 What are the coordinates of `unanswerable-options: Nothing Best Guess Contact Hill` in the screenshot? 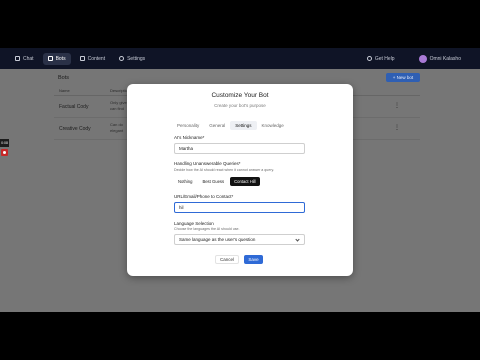 It's located at (217, 181).